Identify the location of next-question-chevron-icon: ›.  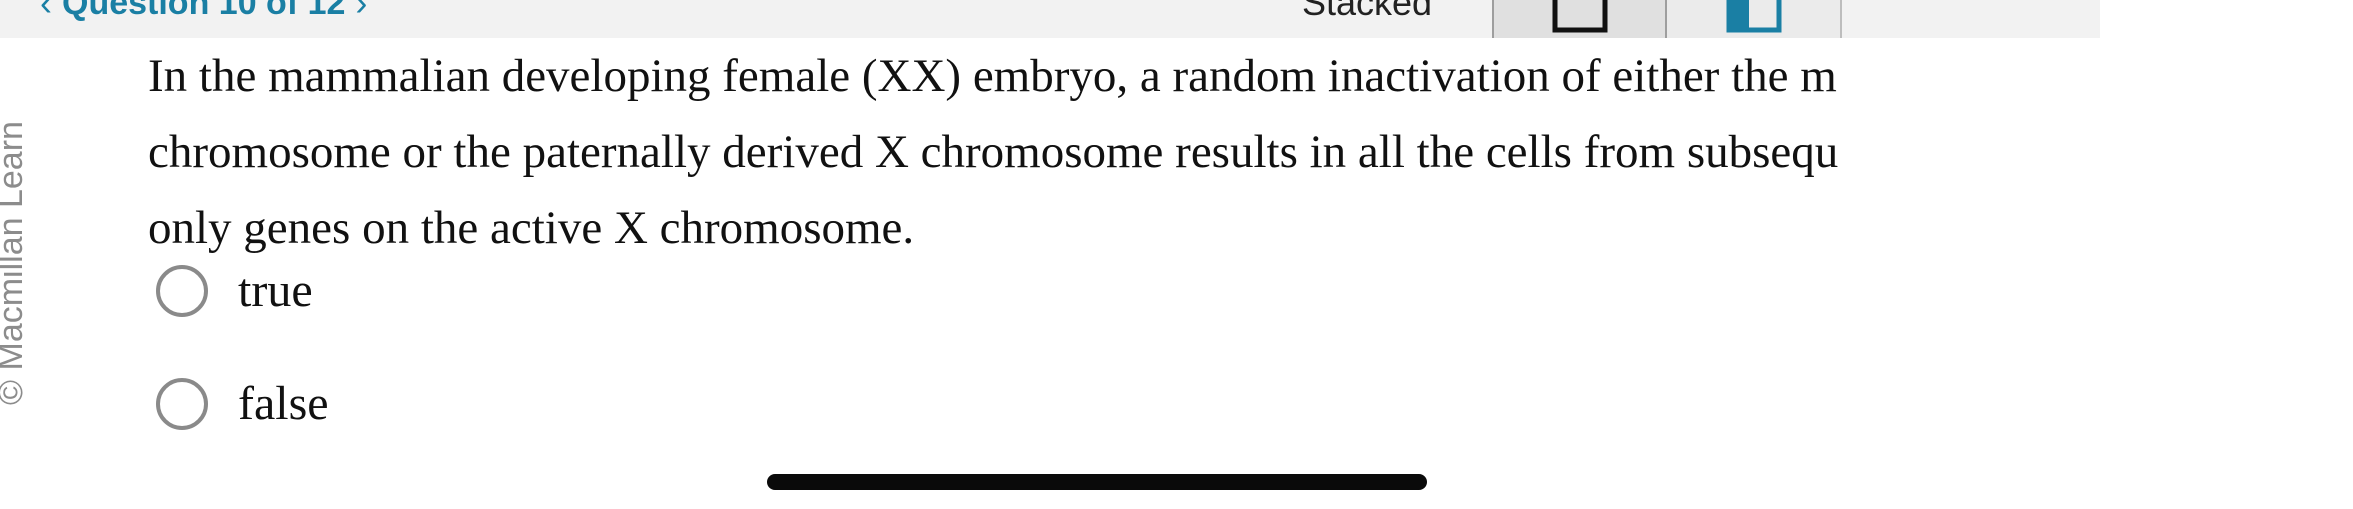
(361, 12).